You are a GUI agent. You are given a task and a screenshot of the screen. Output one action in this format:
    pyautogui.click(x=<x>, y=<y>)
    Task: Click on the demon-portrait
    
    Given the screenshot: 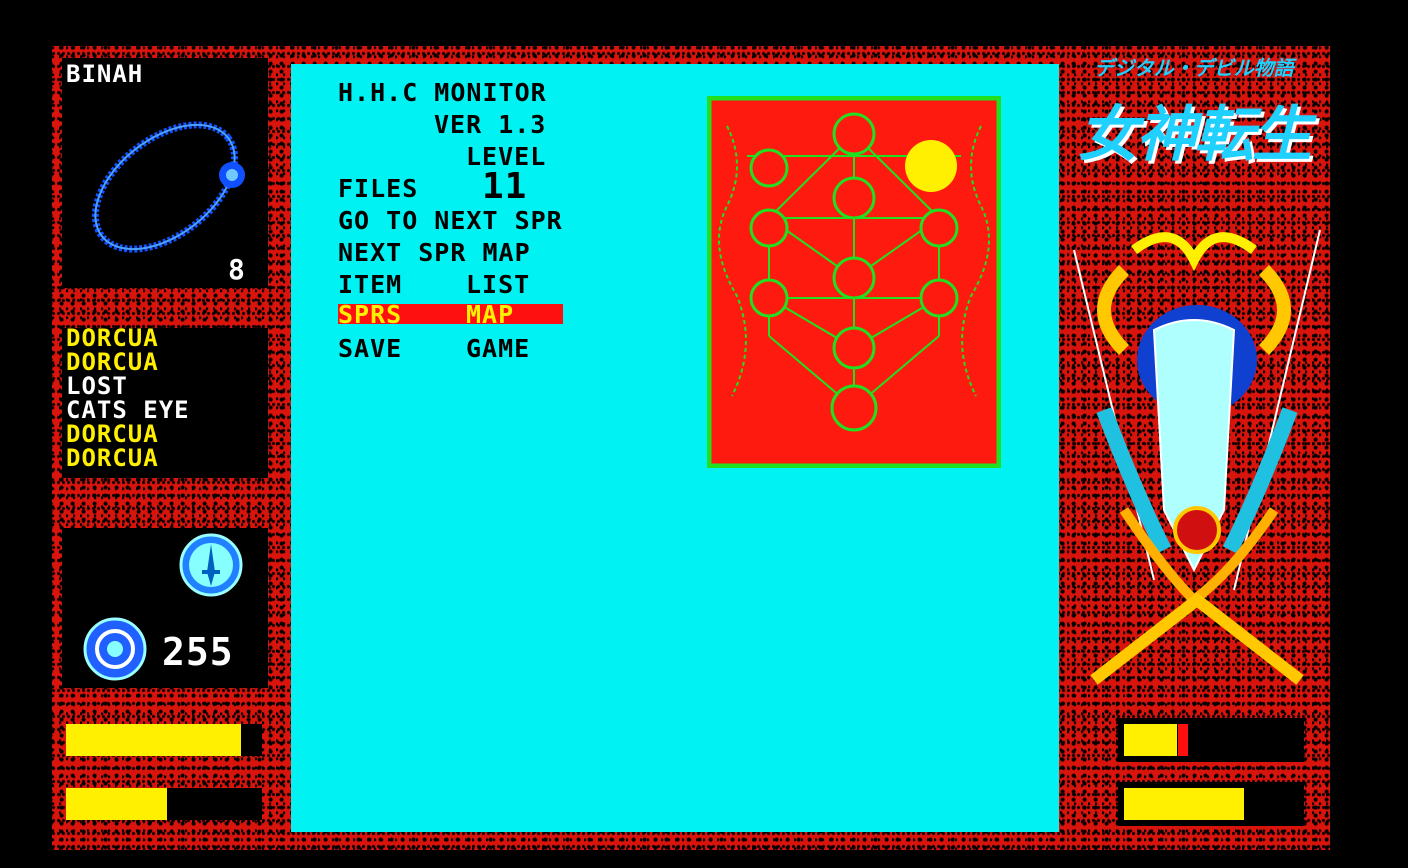 What is the action you would take?
    pyautogui.click(x=1197, y=457)
    